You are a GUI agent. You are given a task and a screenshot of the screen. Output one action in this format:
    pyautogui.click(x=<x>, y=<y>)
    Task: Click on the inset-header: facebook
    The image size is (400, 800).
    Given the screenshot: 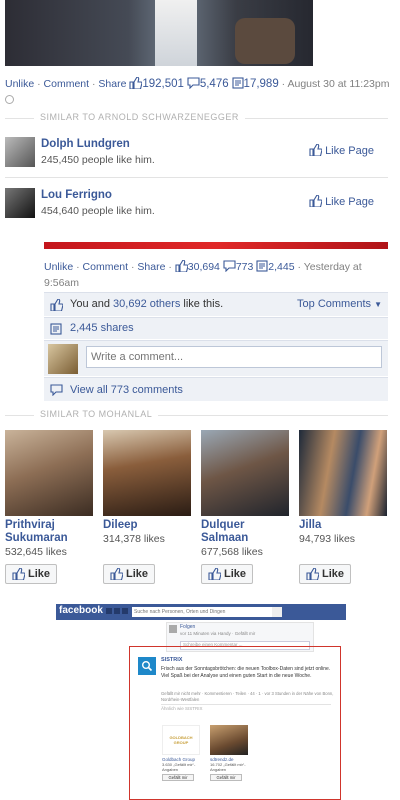 What is the action you would take?
    pyautogui.click(x=201, y=612)
    